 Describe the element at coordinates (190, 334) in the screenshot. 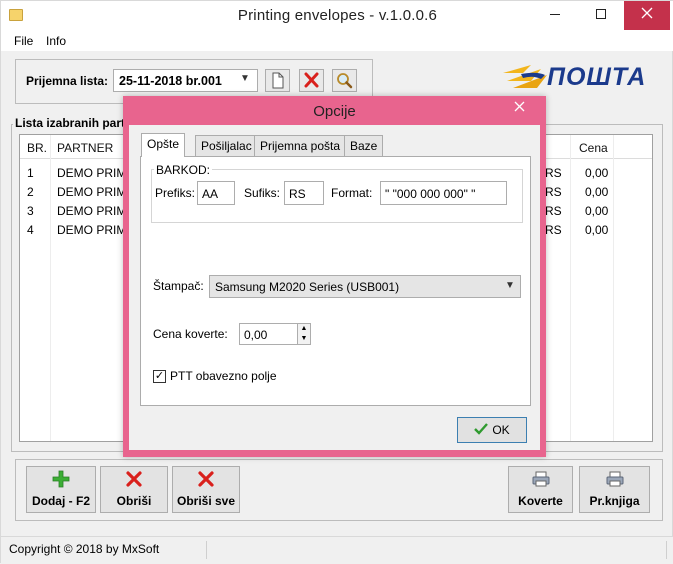

I see `price-label: Cena koverte:` at that location.